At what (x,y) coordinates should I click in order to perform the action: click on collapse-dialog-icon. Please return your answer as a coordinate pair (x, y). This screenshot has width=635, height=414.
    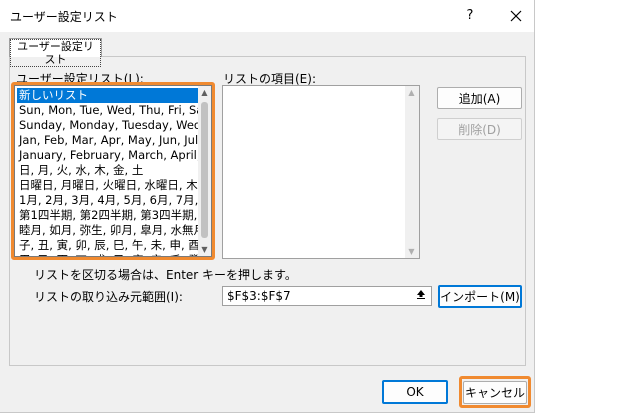
    Looking at the image, I should click on (421, 294).